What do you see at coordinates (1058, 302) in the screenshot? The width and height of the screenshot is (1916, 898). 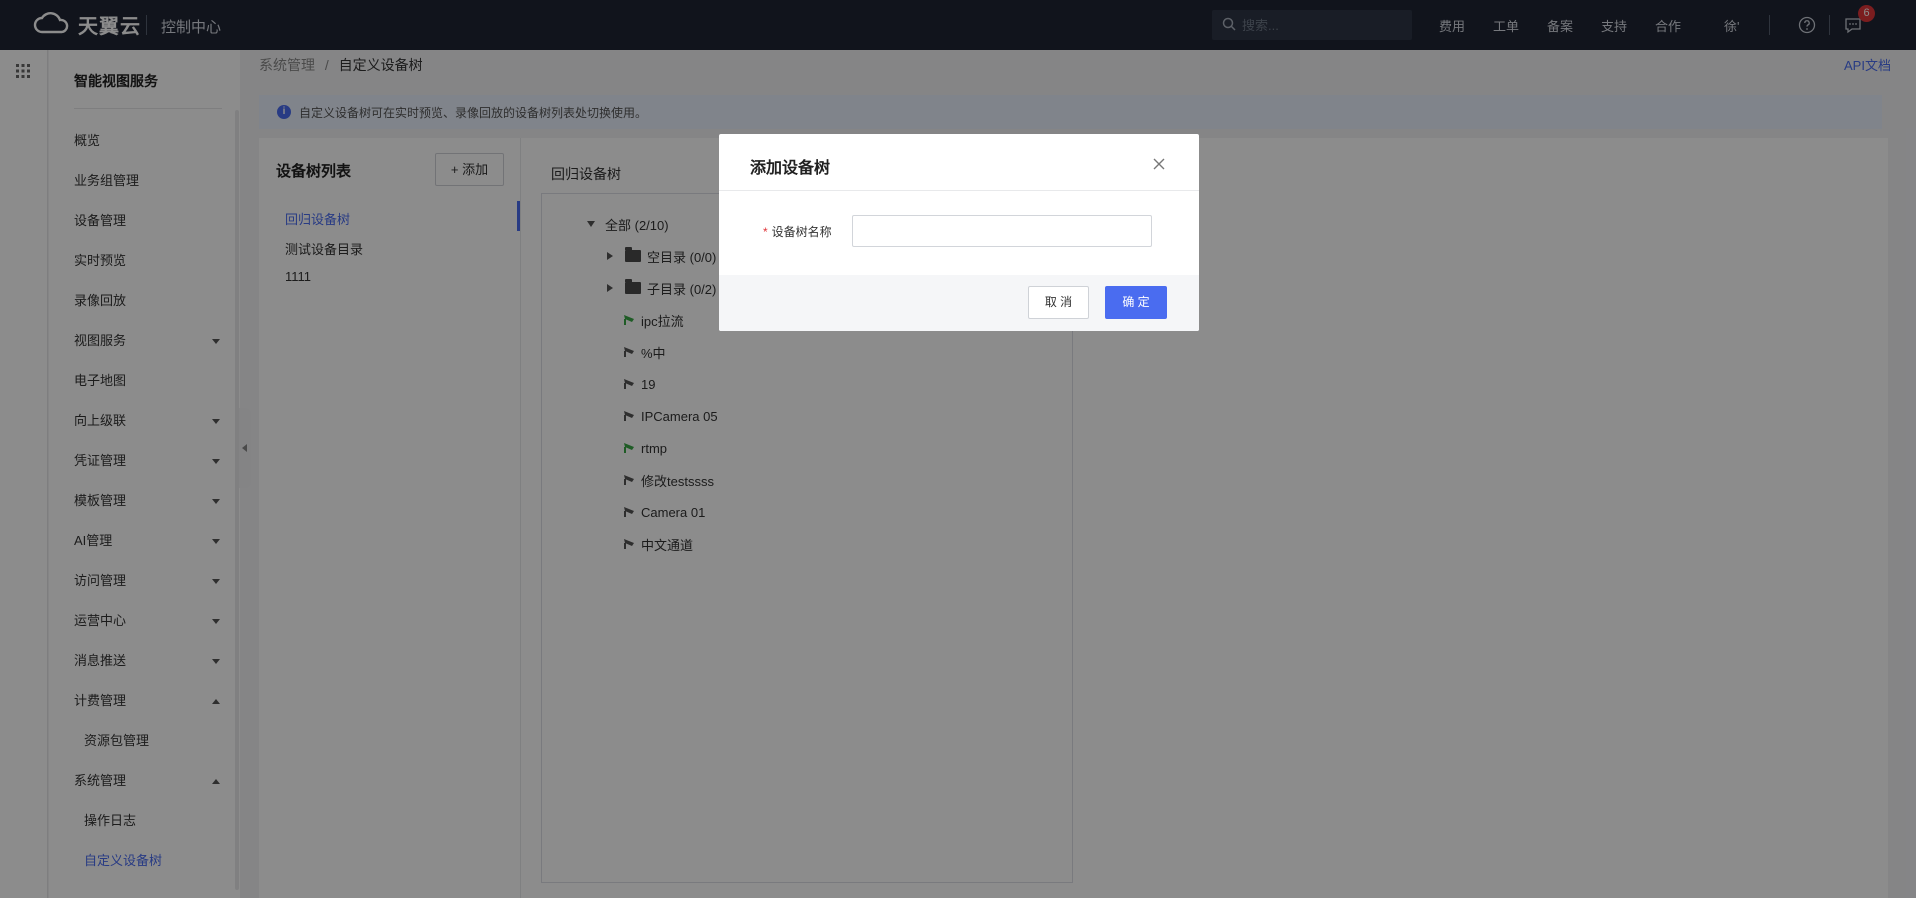 I see `cancel-button: 取 消` at bounding box center [1058, 302].